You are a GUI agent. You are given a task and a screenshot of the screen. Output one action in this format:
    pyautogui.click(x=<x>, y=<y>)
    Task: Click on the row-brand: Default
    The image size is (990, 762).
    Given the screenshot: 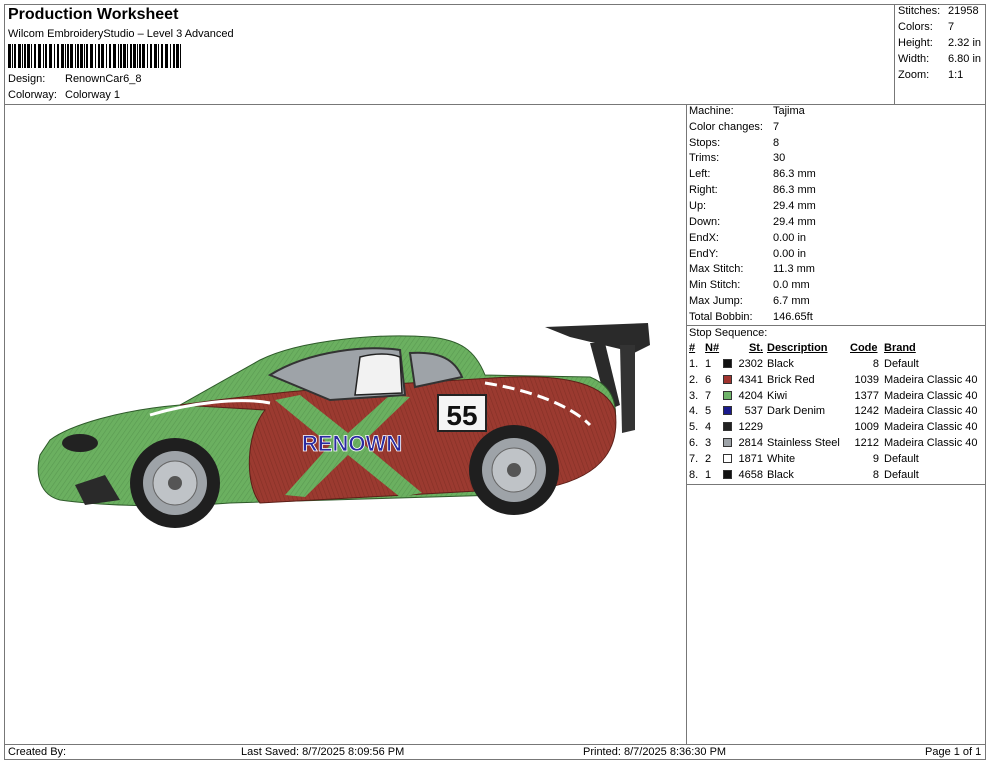 What is the action you would take?
    pyautogui.click(x=901, y=364)
    